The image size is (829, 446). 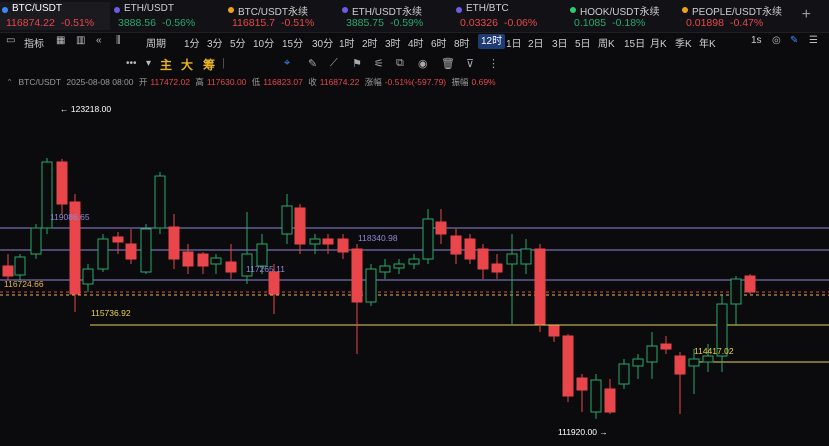 What do you see at coordinates (707, 42) in the screenshot?
I see `interval-button: 年K` at bounding box center [707, 42].